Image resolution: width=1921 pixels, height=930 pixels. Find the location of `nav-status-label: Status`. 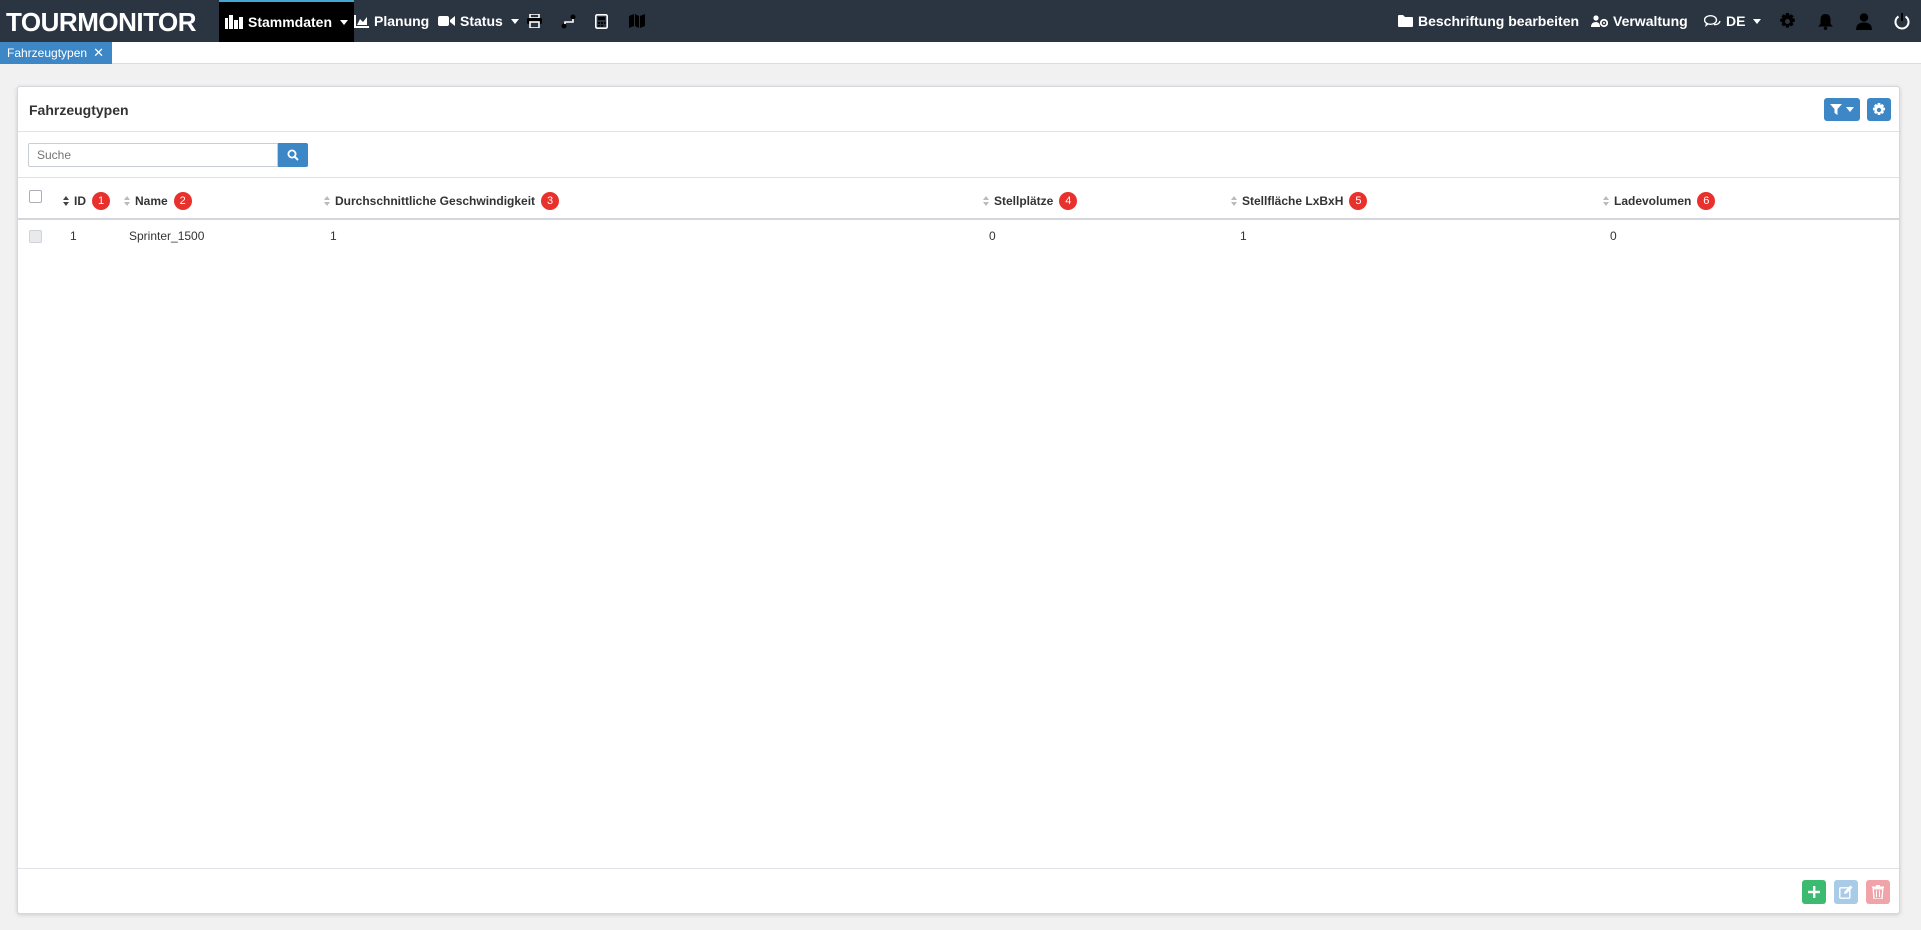

nav-status-label: Status is located at coordinates (481, 21).